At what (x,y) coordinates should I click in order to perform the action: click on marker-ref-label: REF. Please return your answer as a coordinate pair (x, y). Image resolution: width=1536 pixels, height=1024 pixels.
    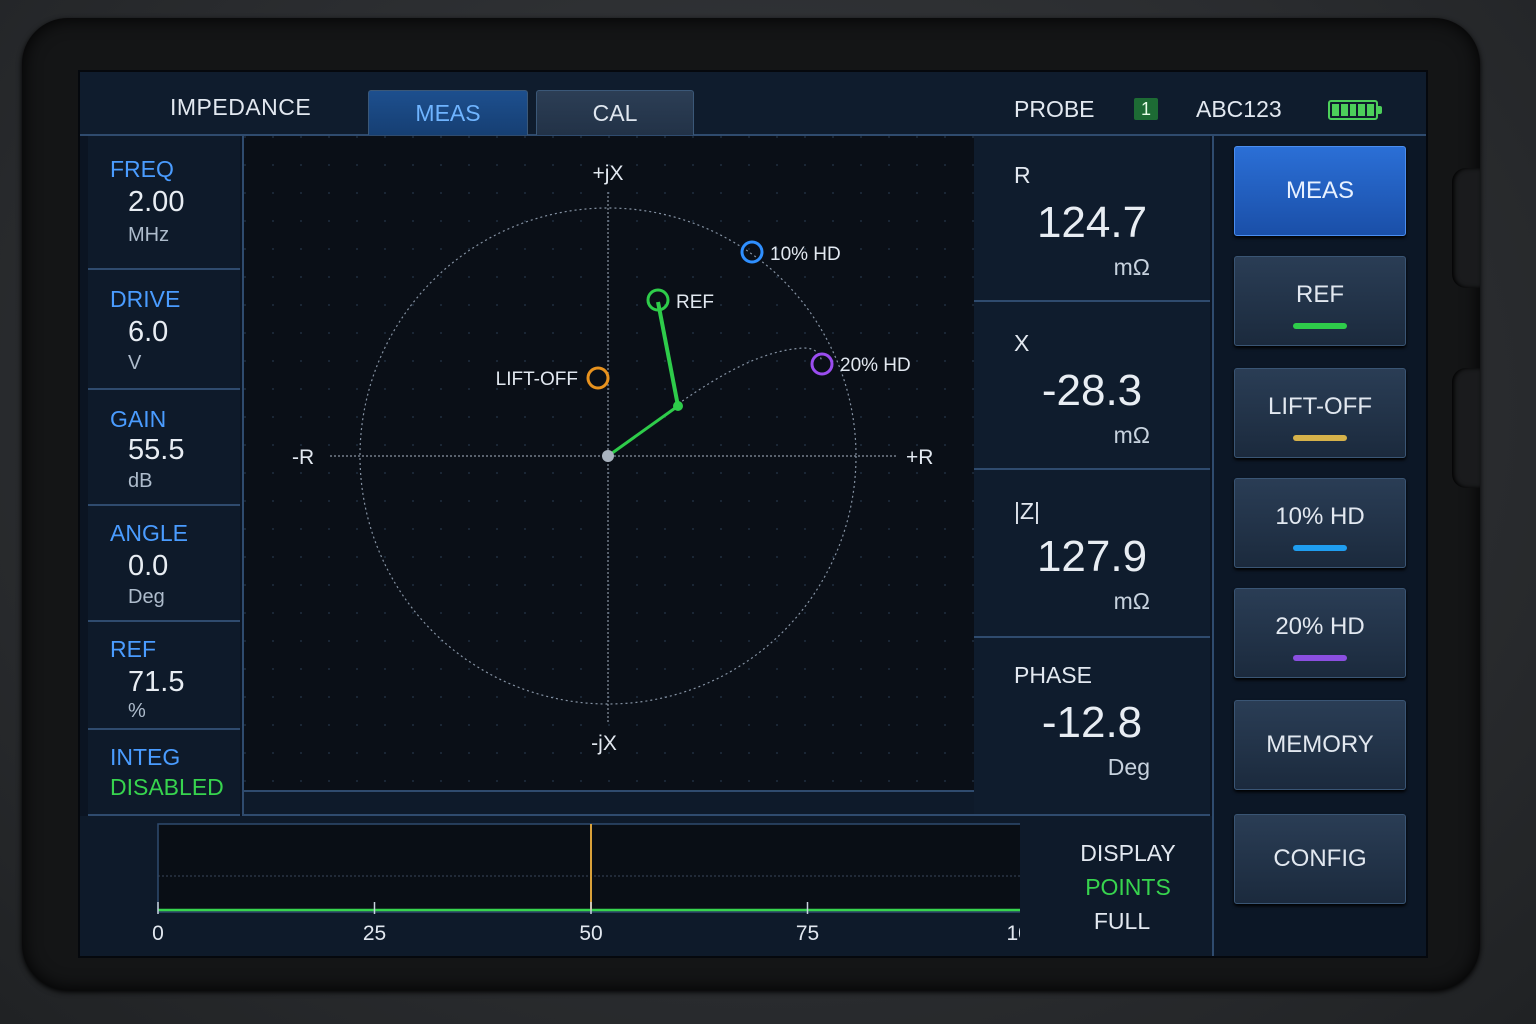
    Looking at the image, I should click on (695, 302).